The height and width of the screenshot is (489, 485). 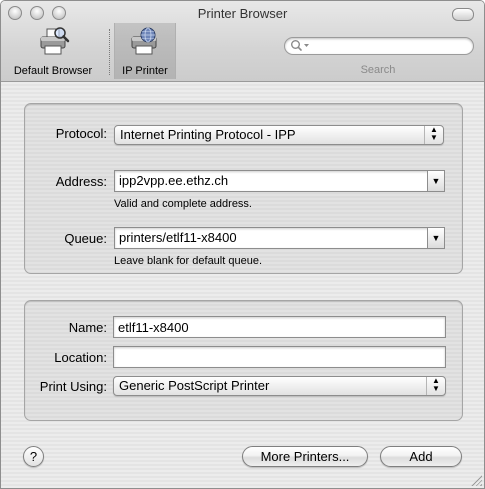 What do you see at coordinates (73, 386) in the screenshot?
I see `print-using-label: Print Using:` at bounding box center [73, 386].